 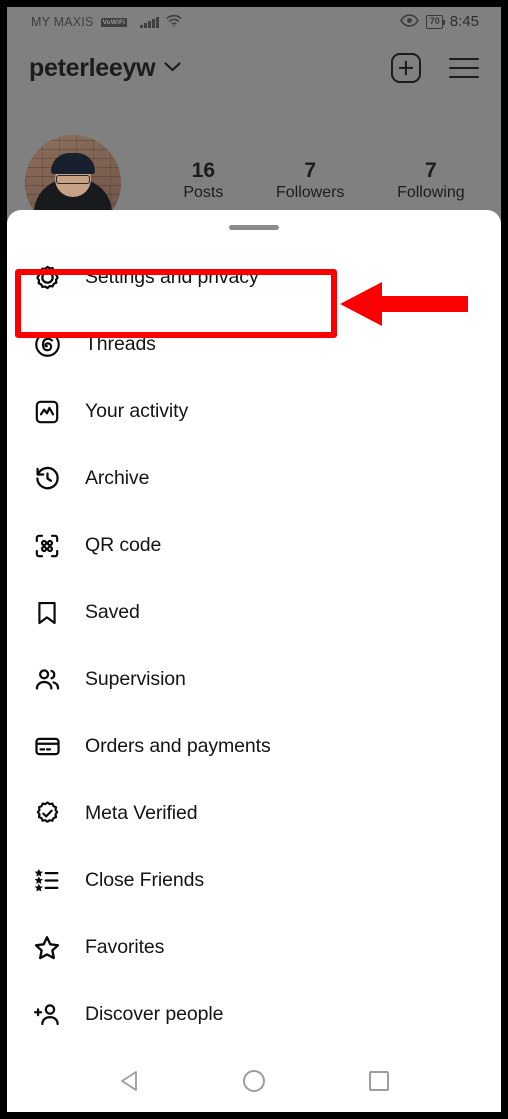 I want to click on android-nav-bar, so click(x=254, y=1081).